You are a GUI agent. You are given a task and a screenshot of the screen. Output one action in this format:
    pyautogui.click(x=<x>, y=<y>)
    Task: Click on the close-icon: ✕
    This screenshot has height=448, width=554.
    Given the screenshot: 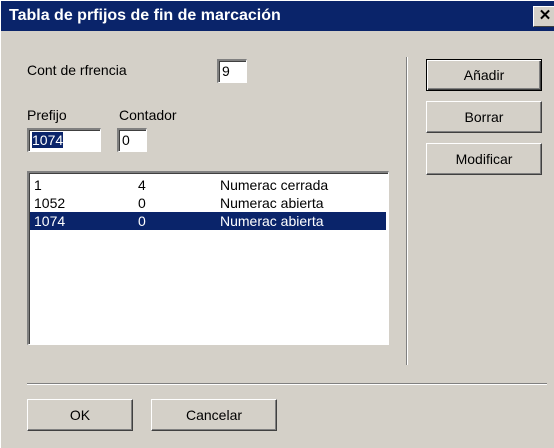 What is the action you would take?
    pyautogui.click(x=545, y=15)
    